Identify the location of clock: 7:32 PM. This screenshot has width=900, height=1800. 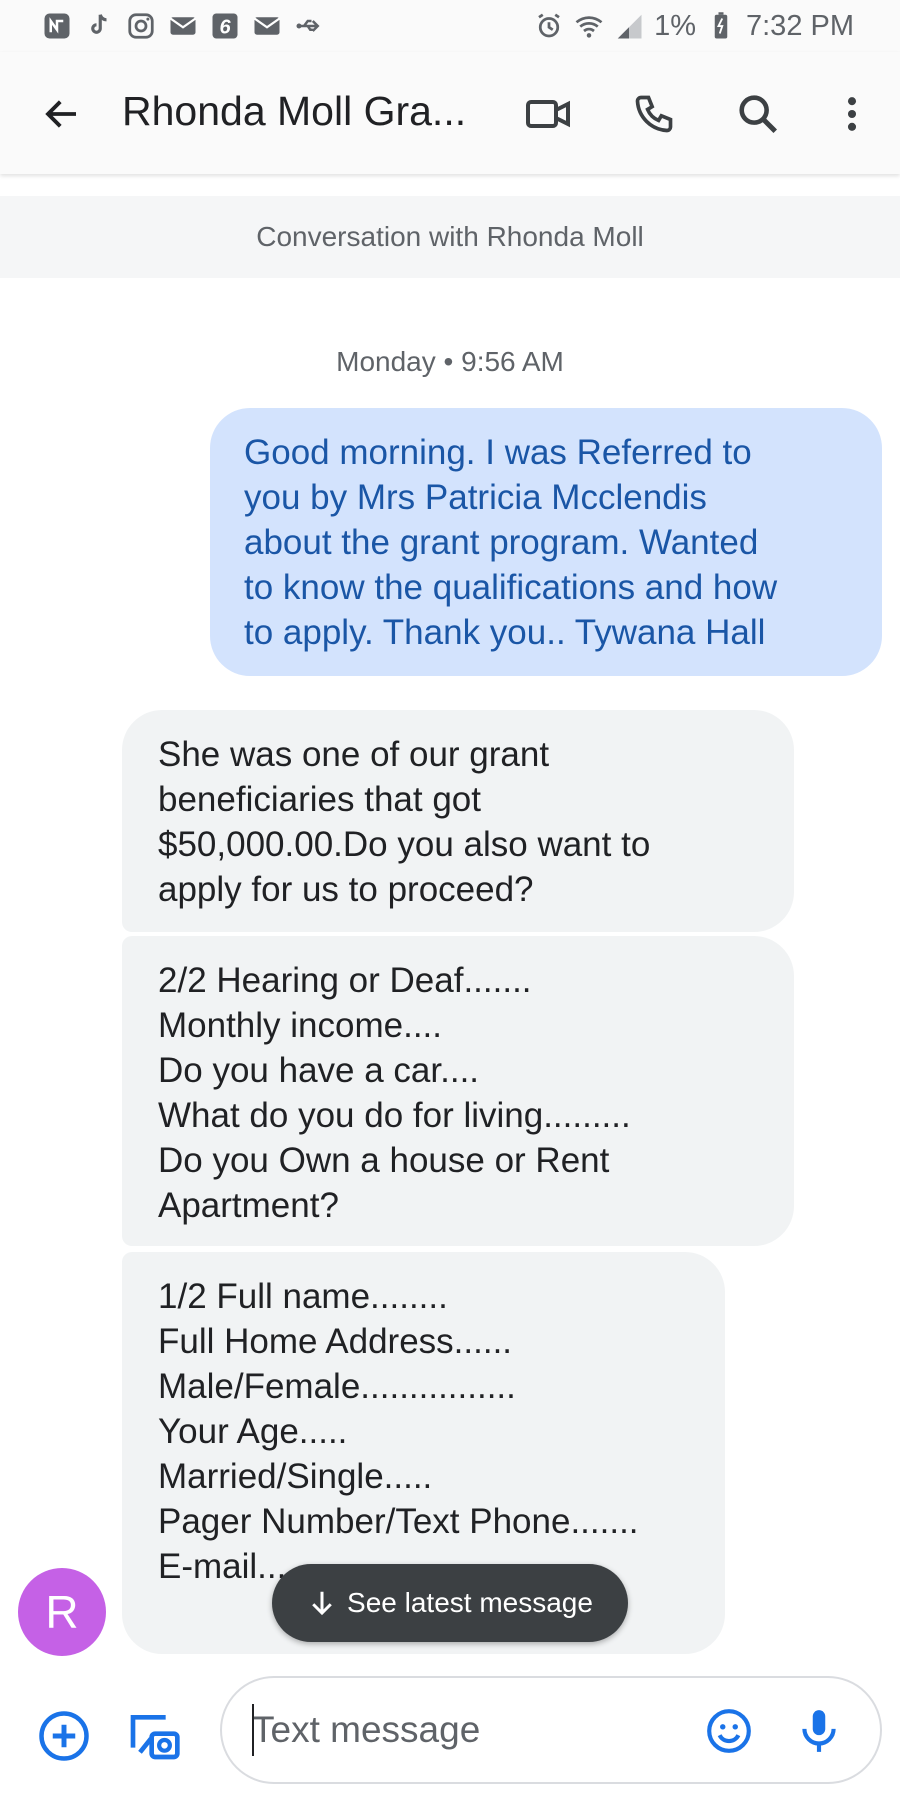
(800, 25).